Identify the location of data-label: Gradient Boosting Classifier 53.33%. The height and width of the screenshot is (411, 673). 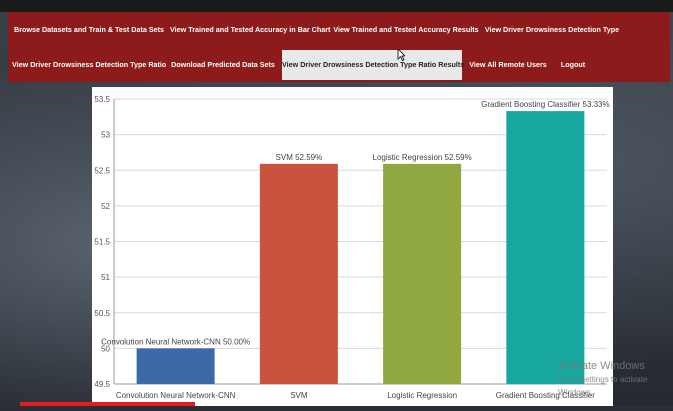
(545, 104).